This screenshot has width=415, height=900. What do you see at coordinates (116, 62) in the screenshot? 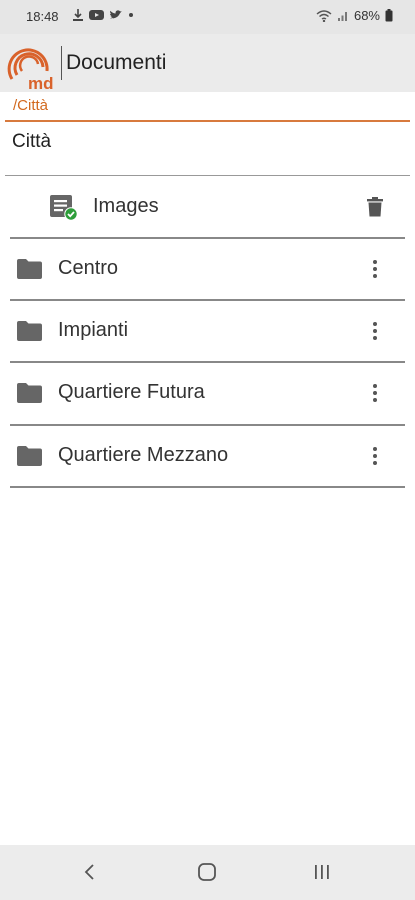
I see `page-title: Documenti` at bounding box center [116, 62].